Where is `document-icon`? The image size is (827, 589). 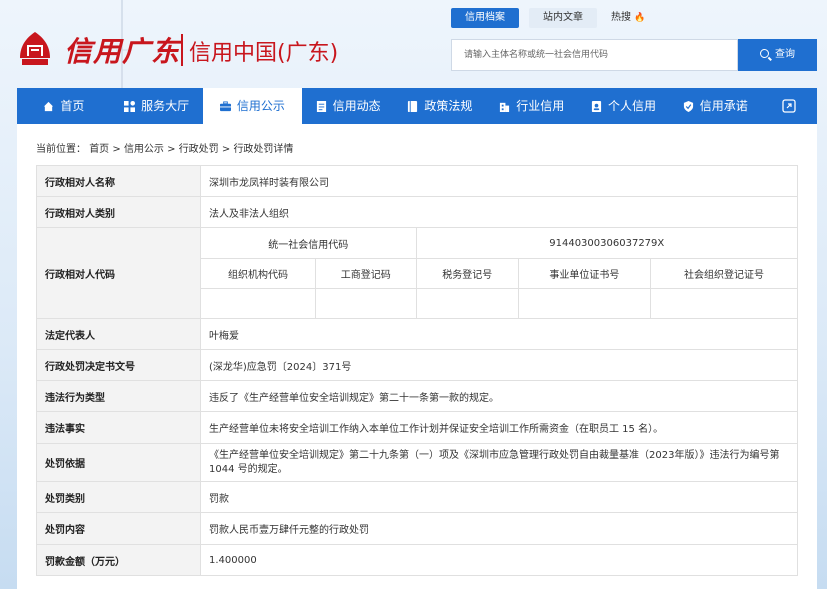
document-icon is located at coordinates (321, 106).